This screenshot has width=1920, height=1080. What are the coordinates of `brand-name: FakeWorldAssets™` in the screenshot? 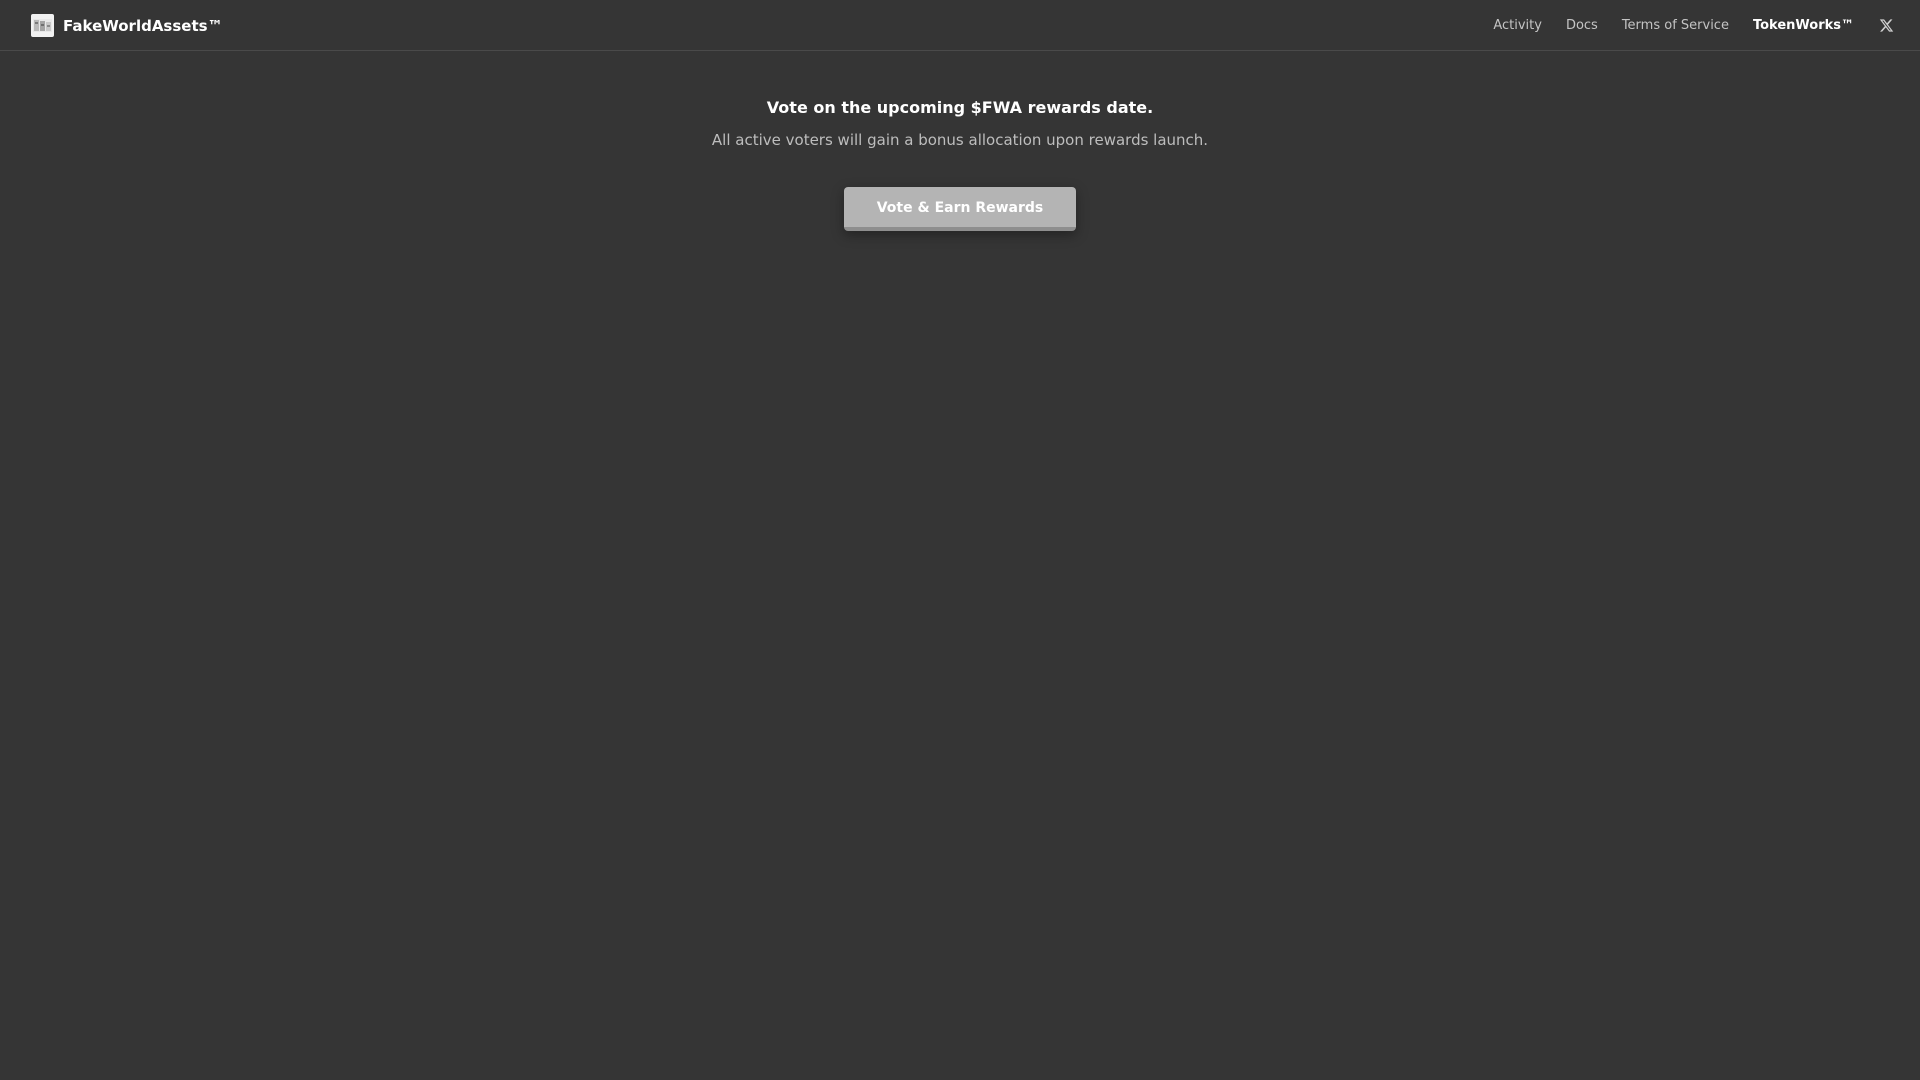 It's located at (143, 25).